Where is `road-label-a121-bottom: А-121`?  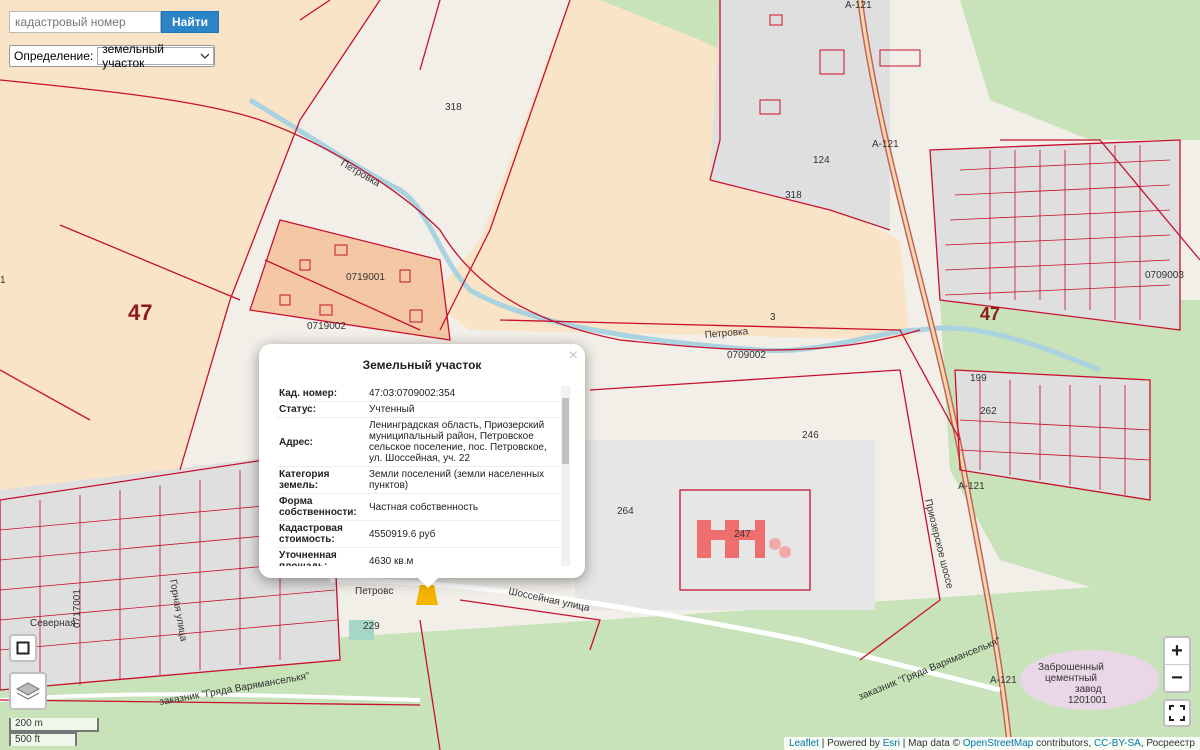
road-label-a121-bottom: А-121 is located at coordinates (1003, 680).